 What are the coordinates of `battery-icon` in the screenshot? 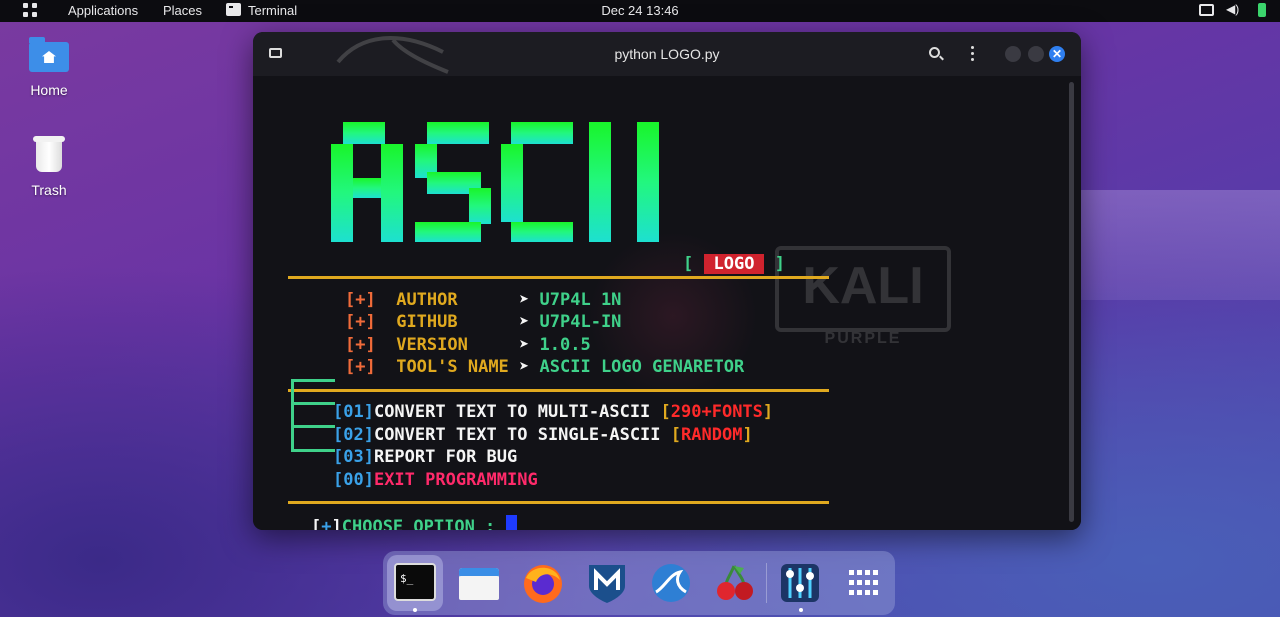 It's located at (1262, 10).